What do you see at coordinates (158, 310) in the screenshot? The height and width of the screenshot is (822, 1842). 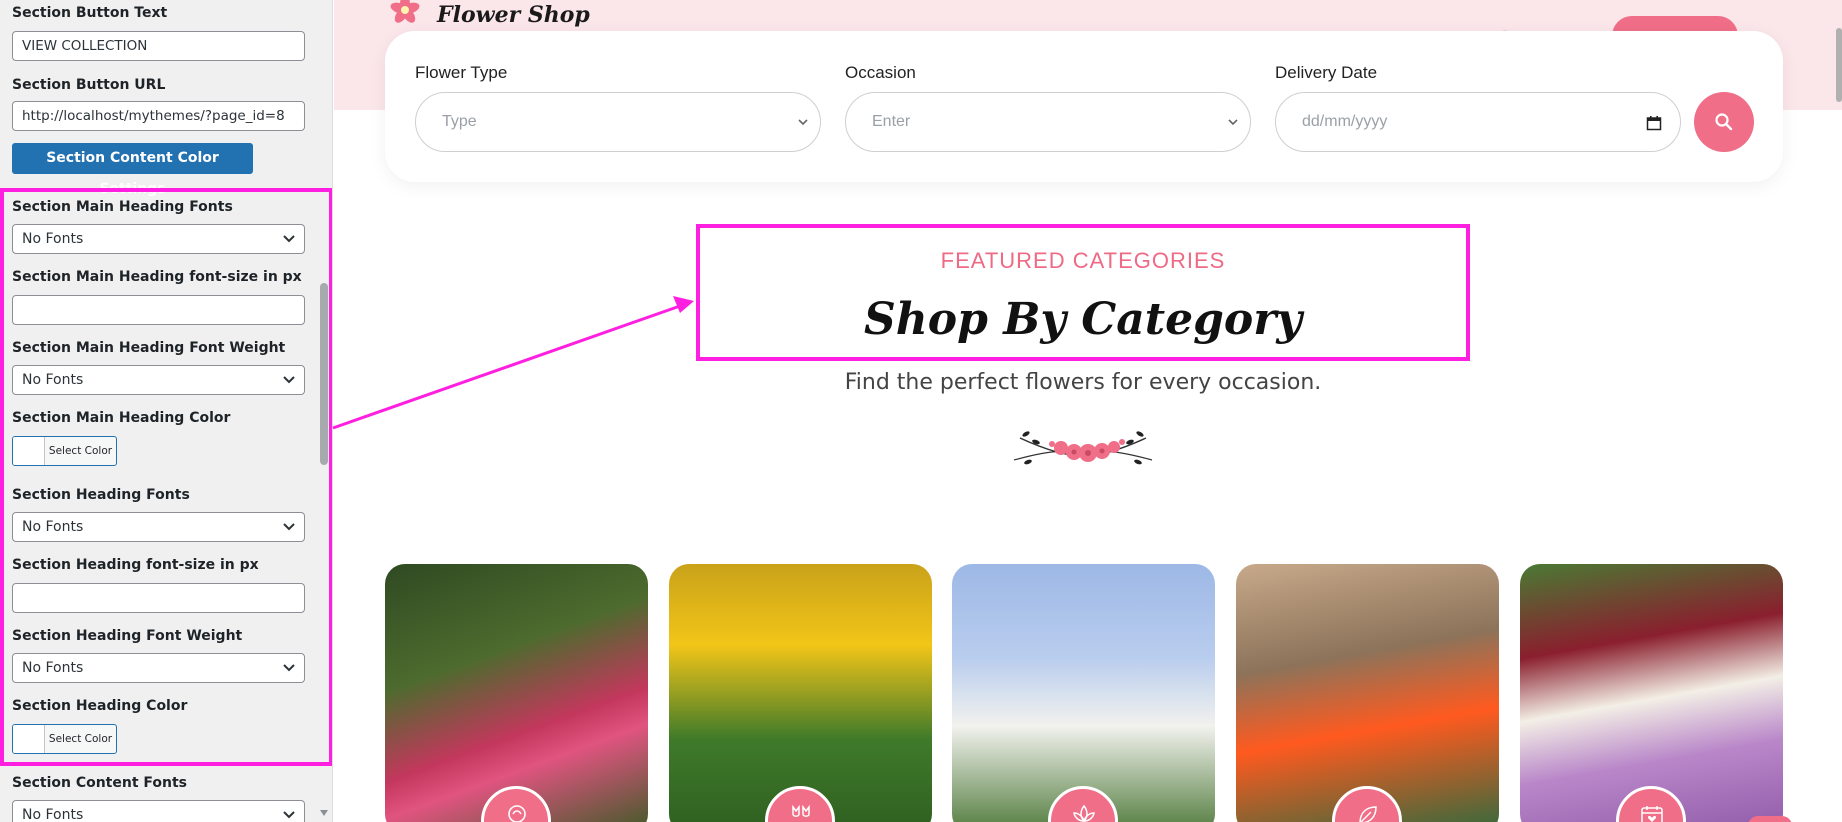 I see `main-heading-fontsize-input` at bounding box center [158, 310].